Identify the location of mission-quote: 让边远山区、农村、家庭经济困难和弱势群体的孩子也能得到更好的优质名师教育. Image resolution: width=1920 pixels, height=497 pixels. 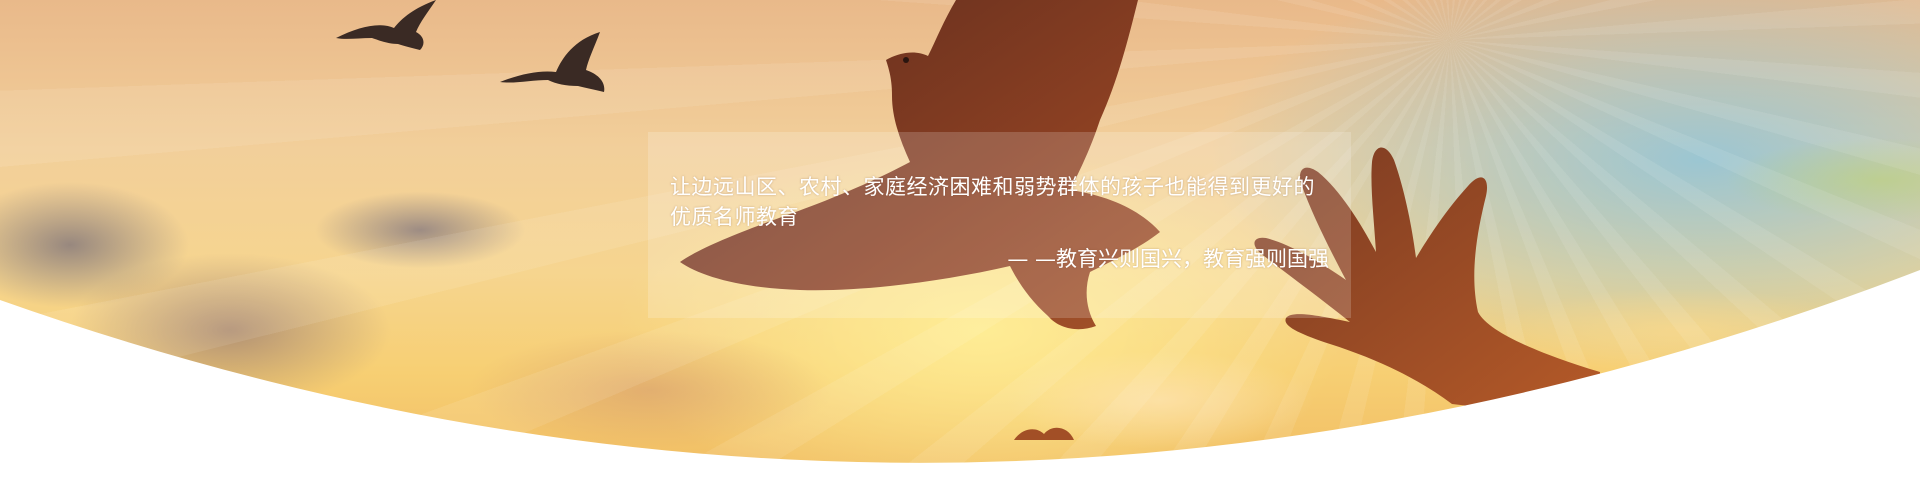
(992, 202).